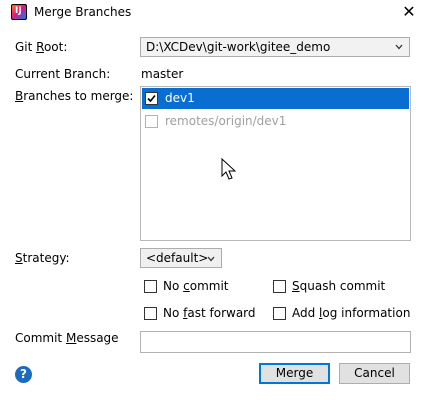 This screenshot has width=428, height=400. What do you see at coordinates (374, 373) in the screenshot?
I see `cancel-button: Cancel` at bounding box center [374, 373].